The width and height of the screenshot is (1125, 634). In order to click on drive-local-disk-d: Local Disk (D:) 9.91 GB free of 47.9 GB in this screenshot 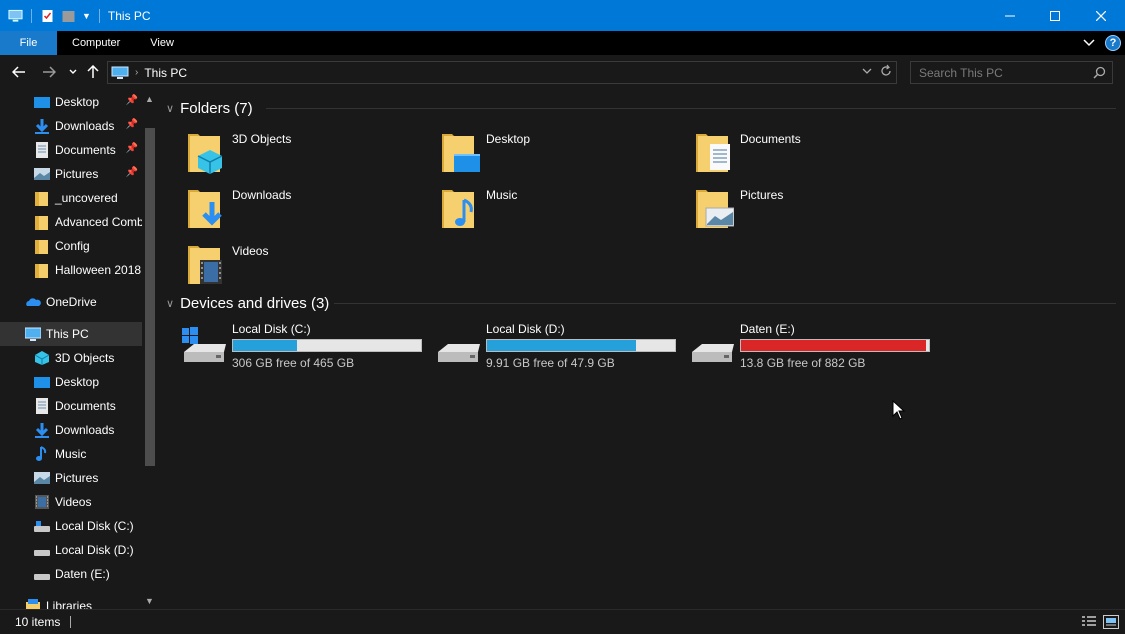, I will do `click(561, 348)`.